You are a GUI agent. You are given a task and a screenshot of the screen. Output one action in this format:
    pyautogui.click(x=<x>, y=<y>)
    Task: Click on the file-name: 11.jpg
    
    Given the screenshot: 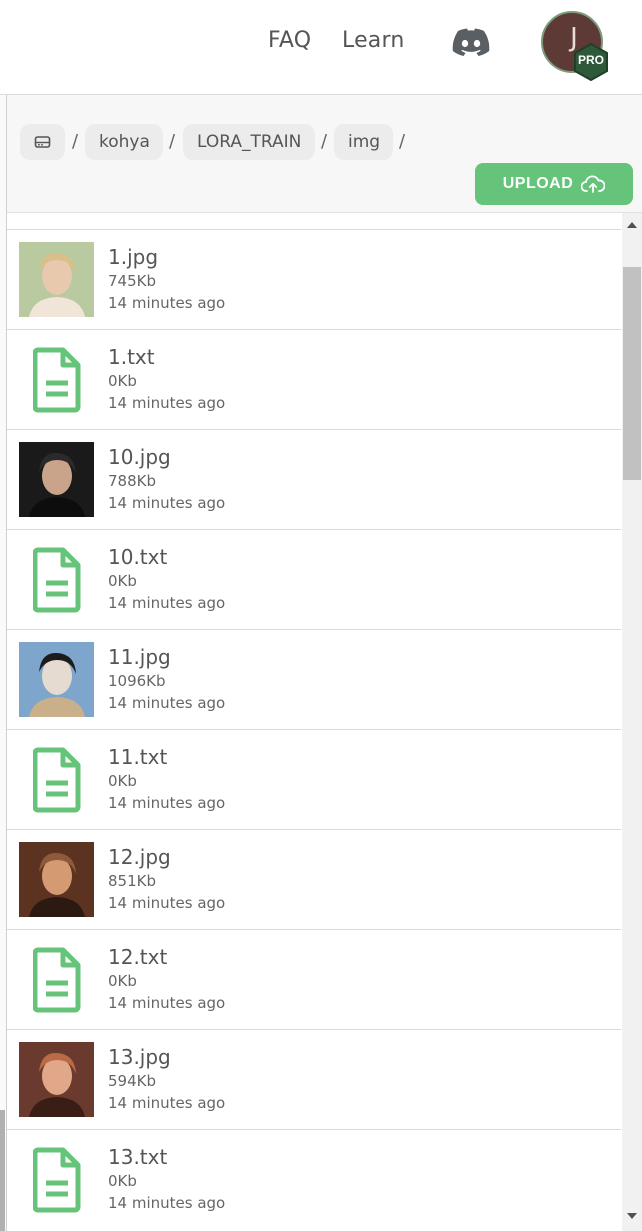 What is the action you would take?
    pyautogui.click(x=139, y=657)
    